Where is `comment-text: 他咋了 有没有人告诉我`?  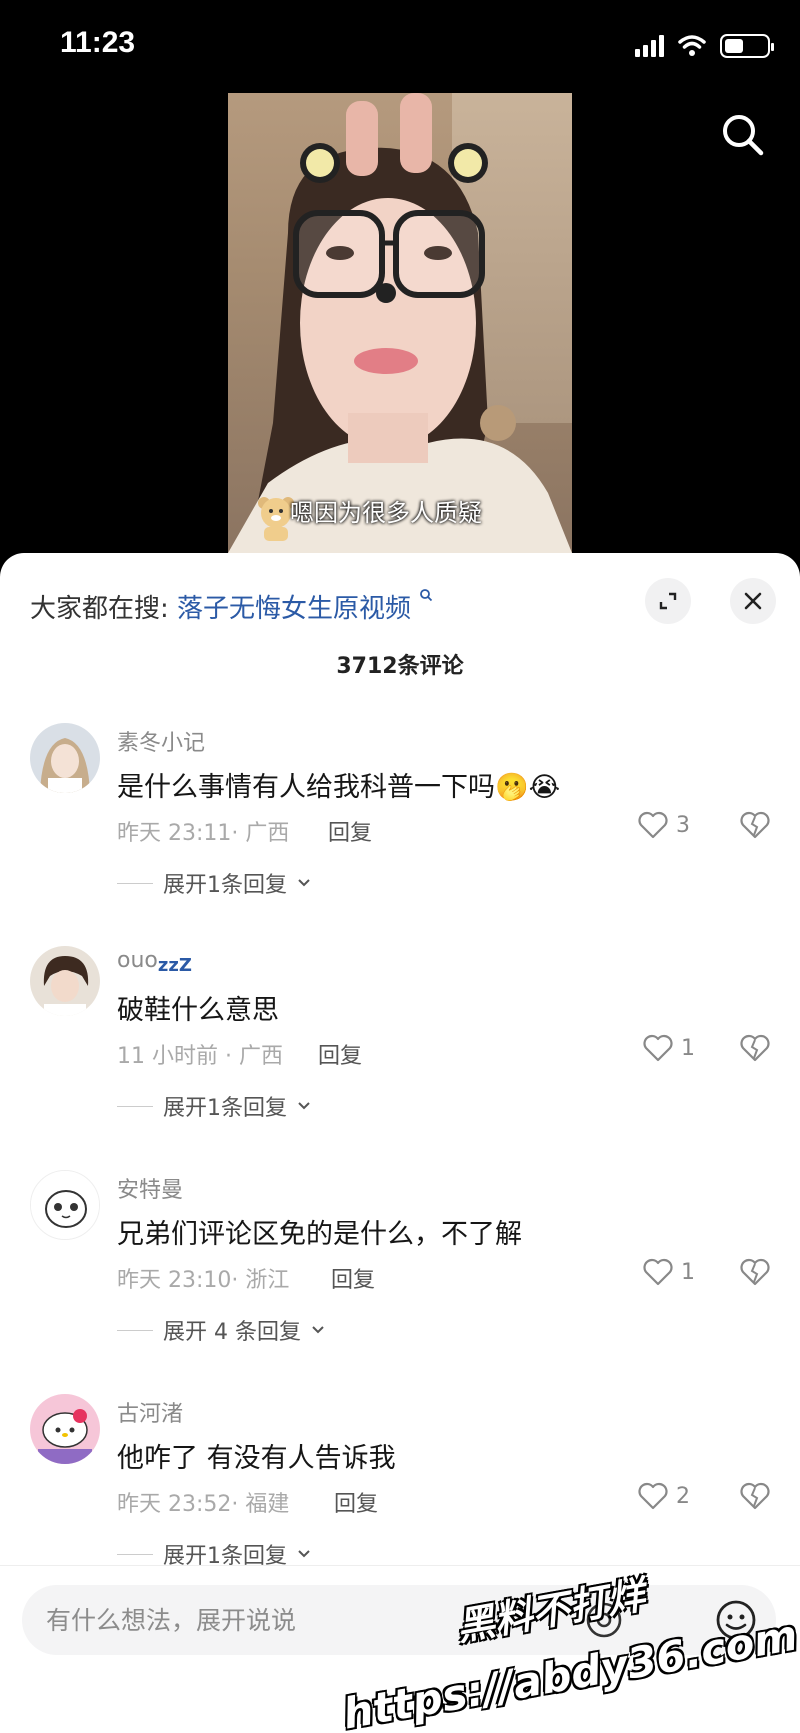
comment-text: 他咋了 有没有人告诉我 is located at coordinates (256, 1458).